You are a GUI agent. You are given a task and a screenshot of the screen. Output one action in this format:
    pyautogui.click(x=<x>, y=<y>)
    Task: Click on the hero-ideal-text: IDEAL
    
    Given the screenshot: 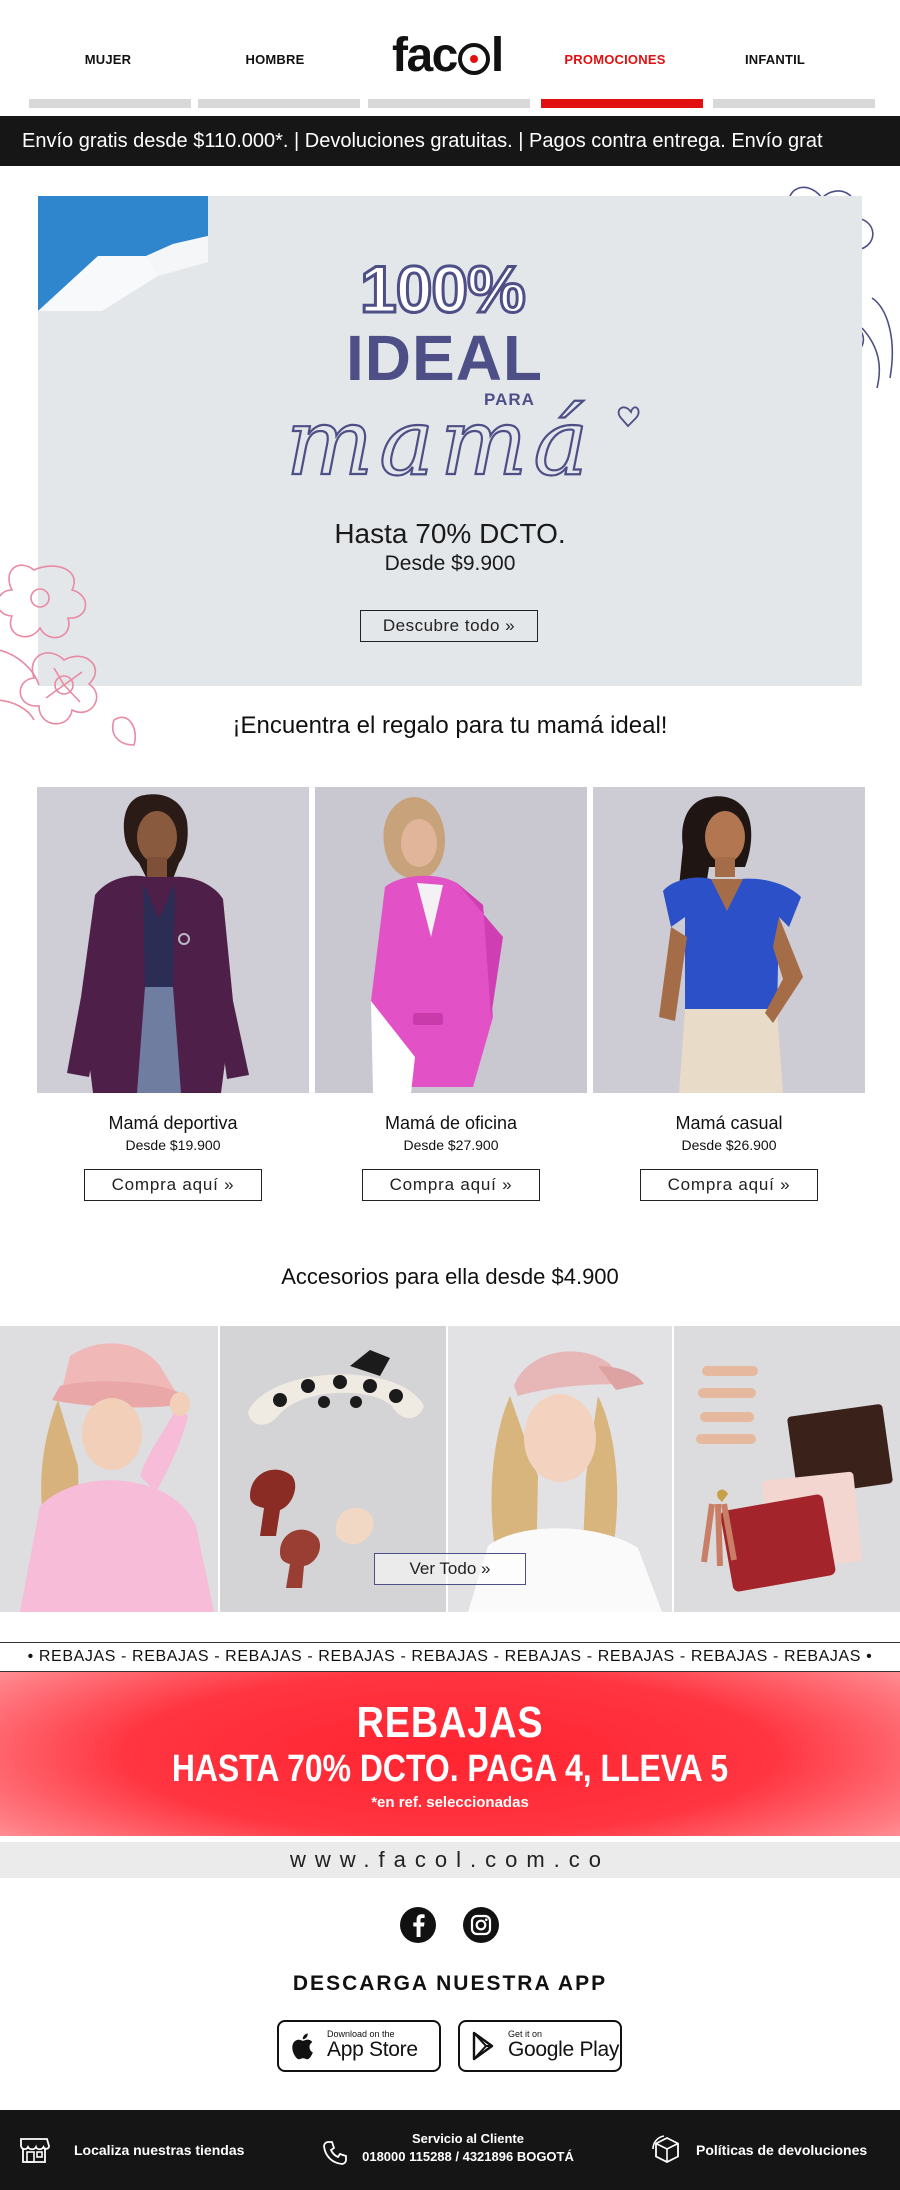 What is the action you would take?
    pyautogui.click(x=444, y=358)
    